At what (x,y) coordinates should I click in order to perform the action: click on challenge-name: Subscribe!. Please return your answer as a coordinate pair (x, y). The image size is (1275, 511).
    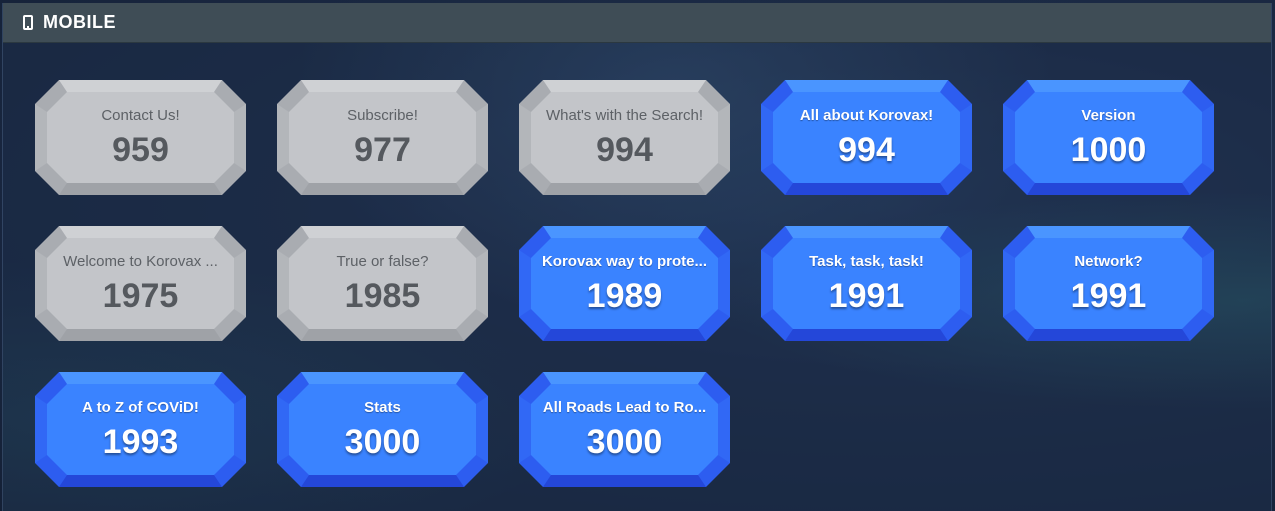
    Looking at the image, I should click on (382, 115).